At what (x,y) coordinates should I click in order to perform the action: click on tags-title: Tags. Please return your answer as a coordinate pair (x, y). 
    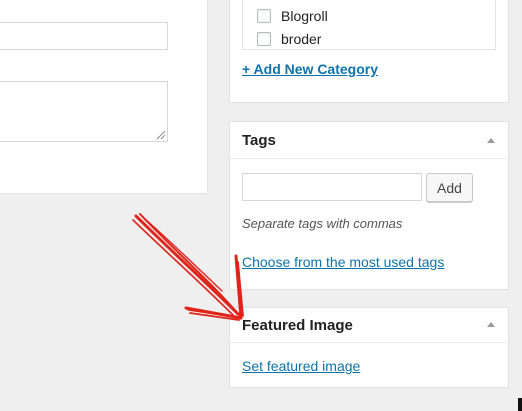
    Looking at the image, I should click on (259, 140).